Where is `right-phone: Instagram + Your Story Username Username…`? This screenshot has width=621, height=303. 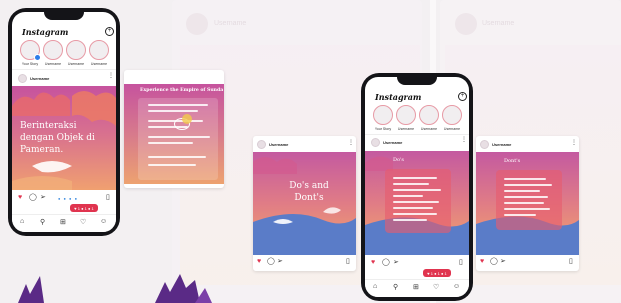 right-phone: Instagram + Your Story Username Username… is located at coordinates (417, 187).